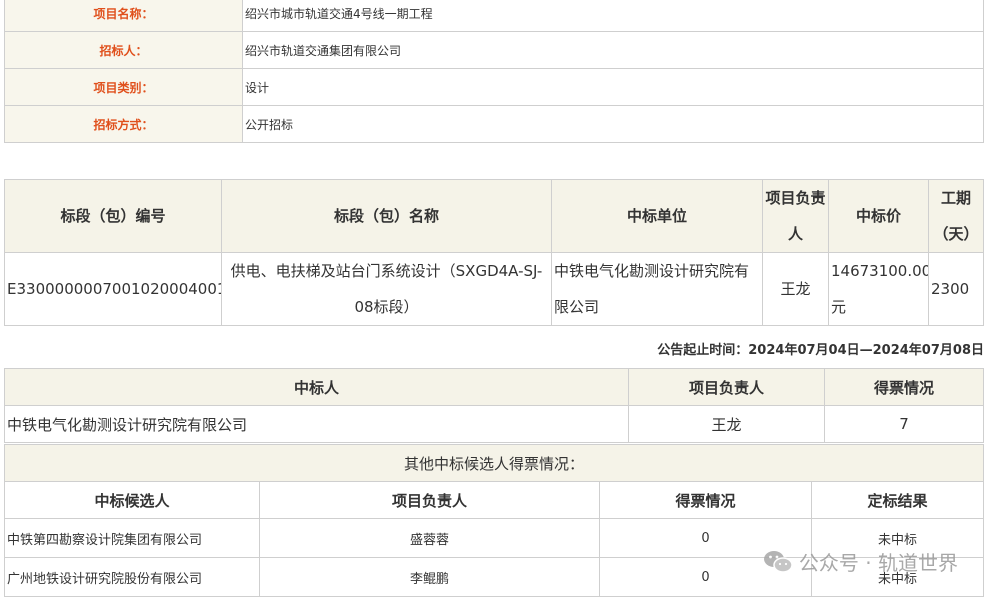  I want to click on header-winning-price: 中标价, so click(878, 216).